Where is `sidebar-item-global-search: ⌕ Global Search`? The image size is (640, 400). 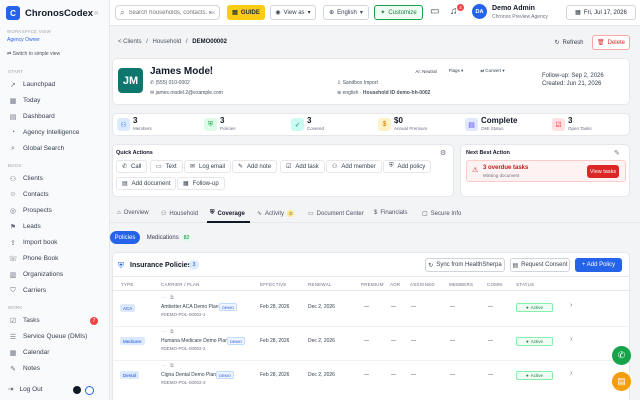
sidebar-item-global-search: ⌕ Global Search is located at coordinates (55, 148).